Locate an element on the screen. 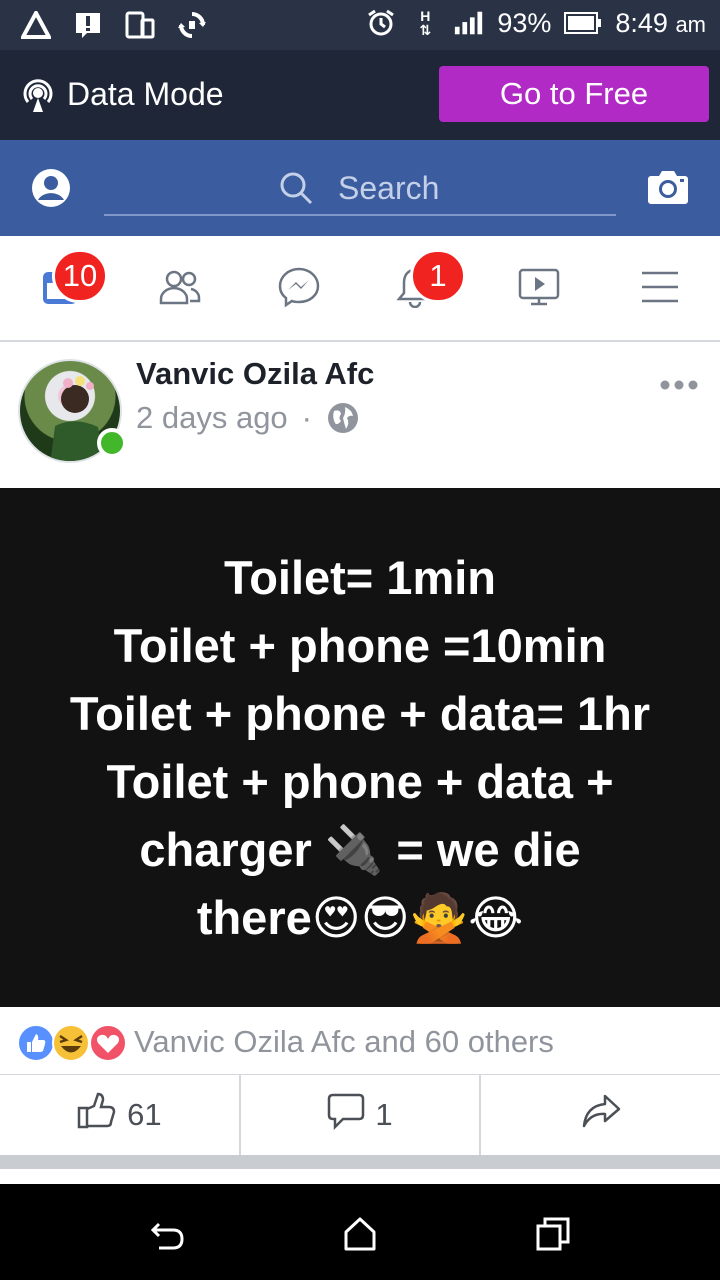 The image size is (720, 1280). feed-separator is located at coordinates (360, 1162).